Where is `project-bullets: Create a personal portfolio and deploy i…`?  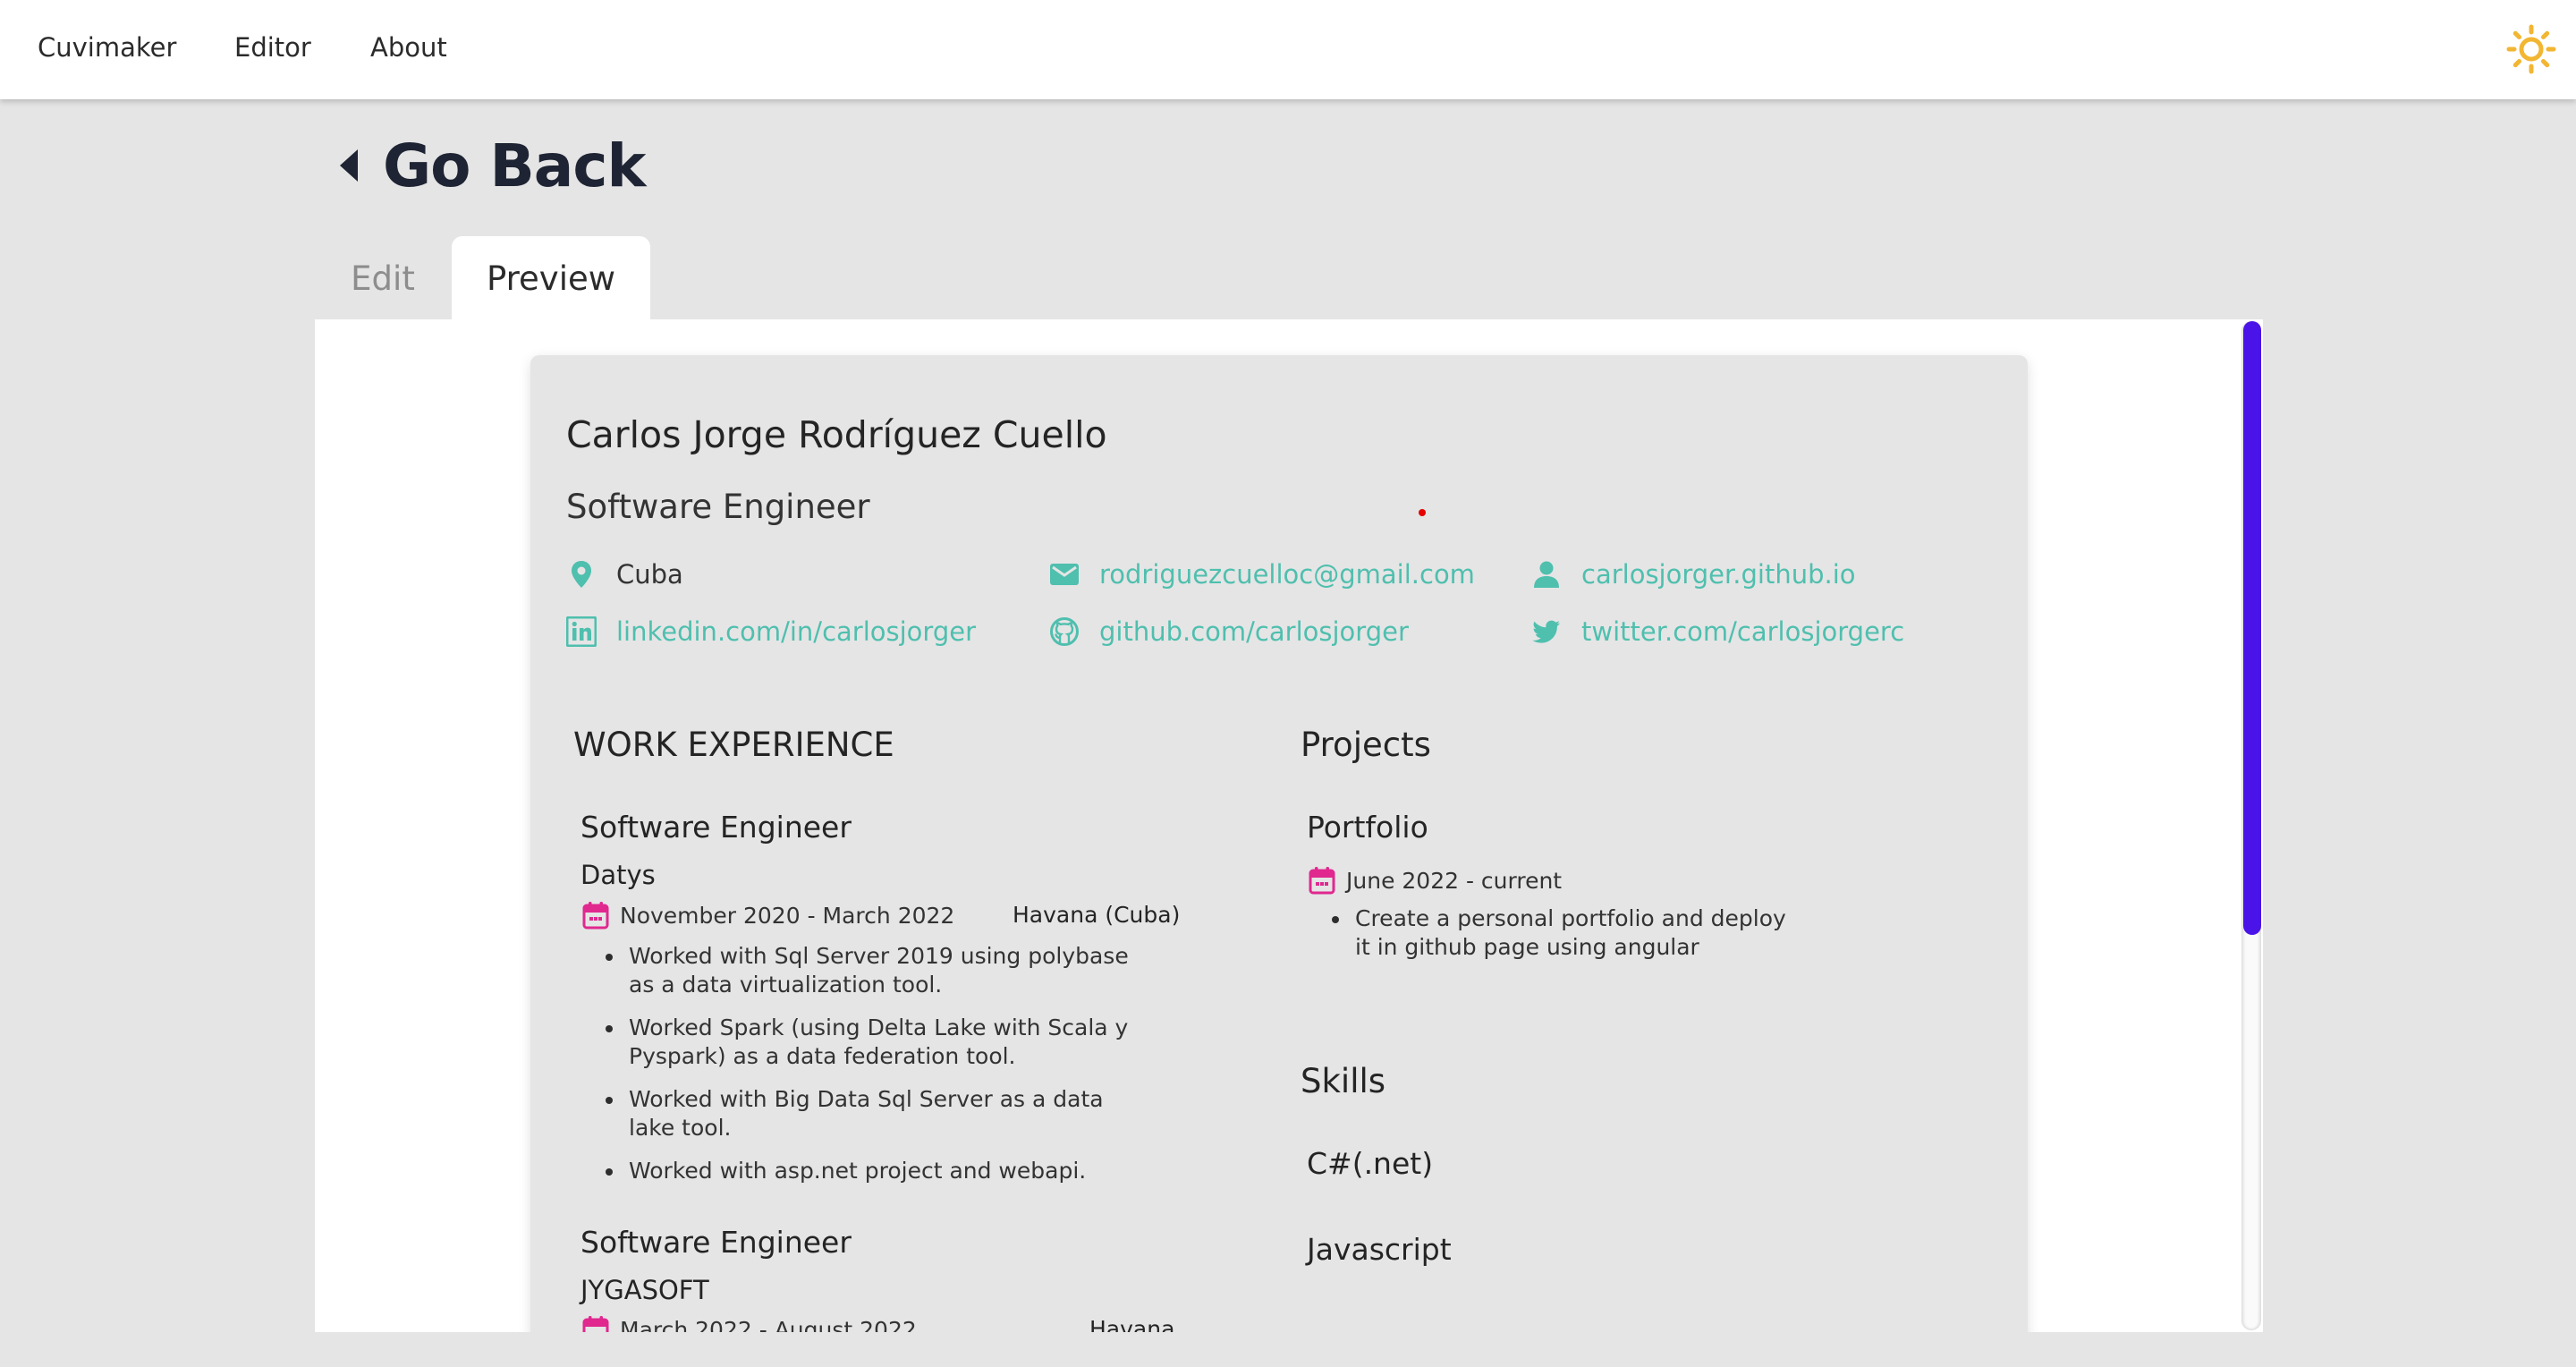
project-bullets: Create a personal portfolio and deploy i… is located at coordinates (1557, 940).